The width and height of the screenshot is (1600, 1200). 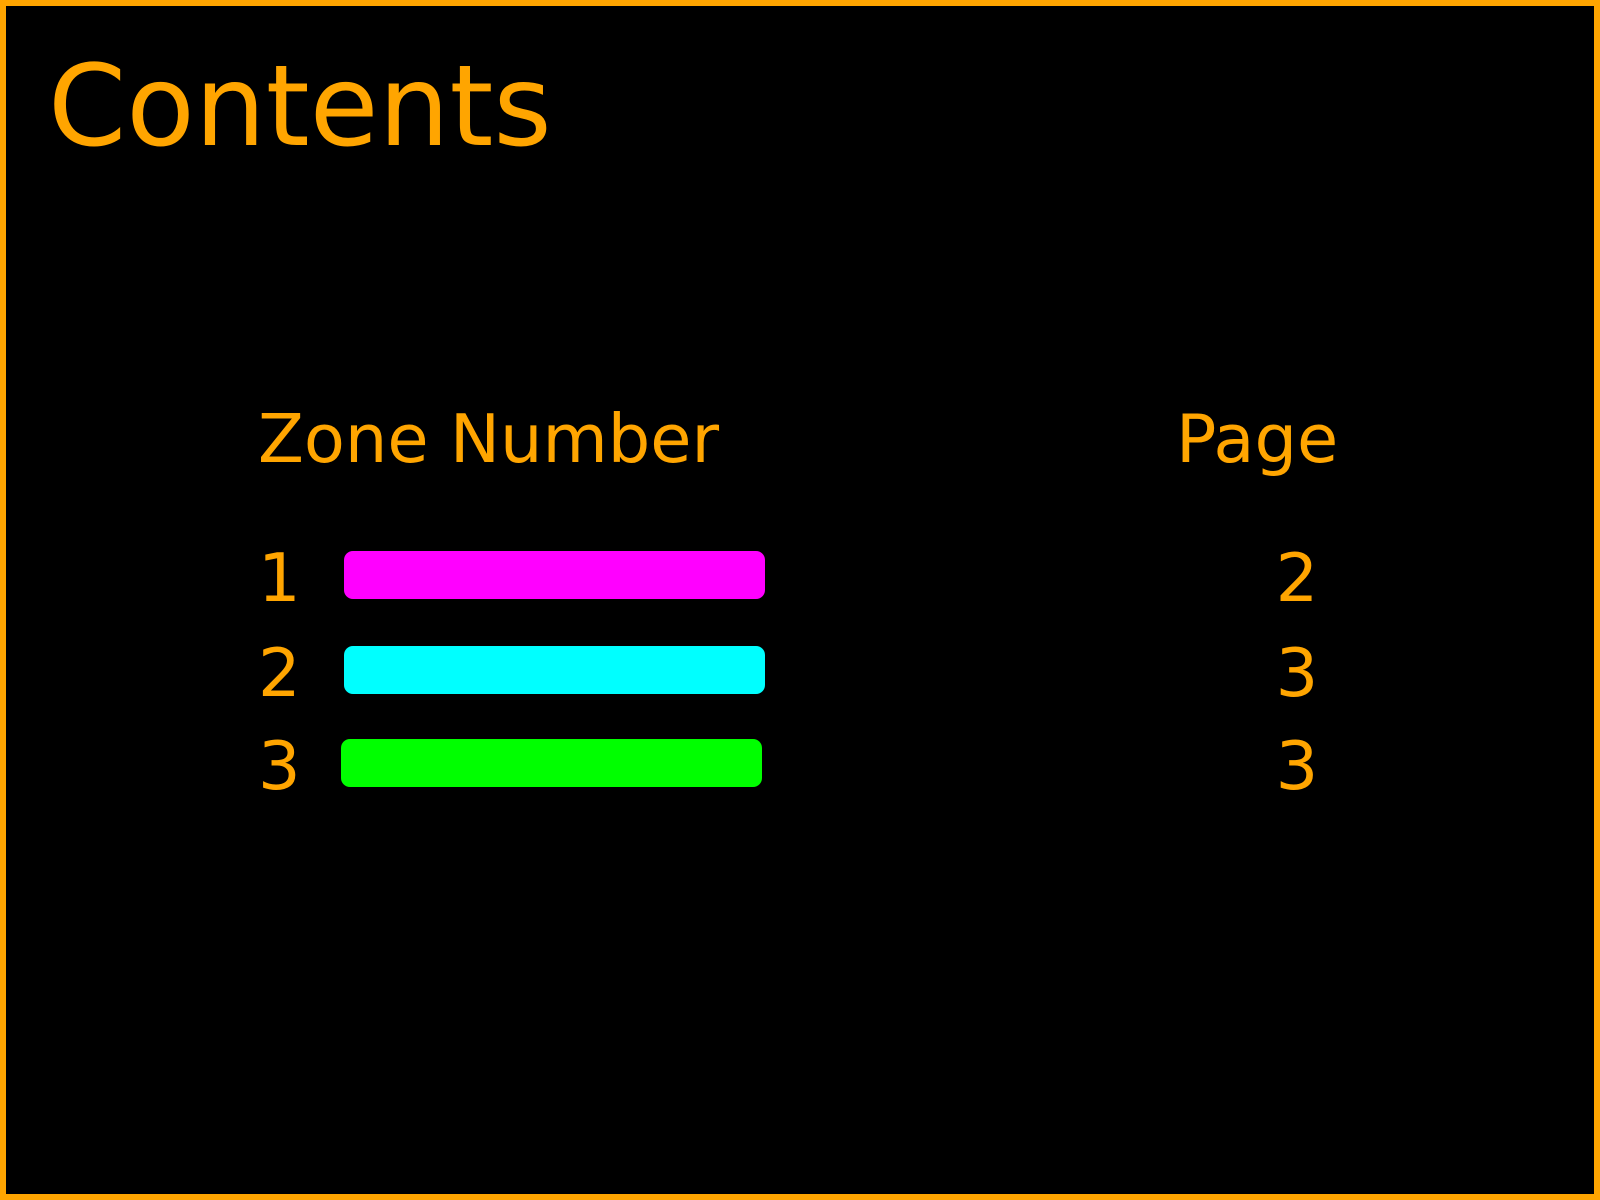 I want to click on zone-number: 2, so click(x=279, y=673).